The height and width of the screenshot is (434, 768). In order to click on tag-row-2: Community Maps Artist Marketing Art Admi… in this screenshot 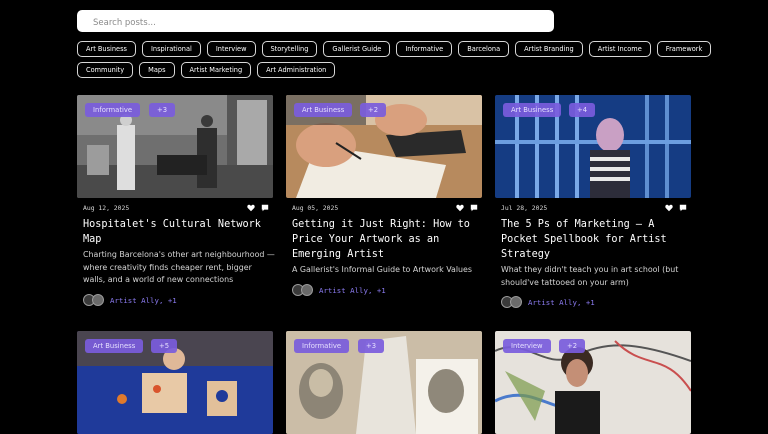, I will do `click(377, 70)`.